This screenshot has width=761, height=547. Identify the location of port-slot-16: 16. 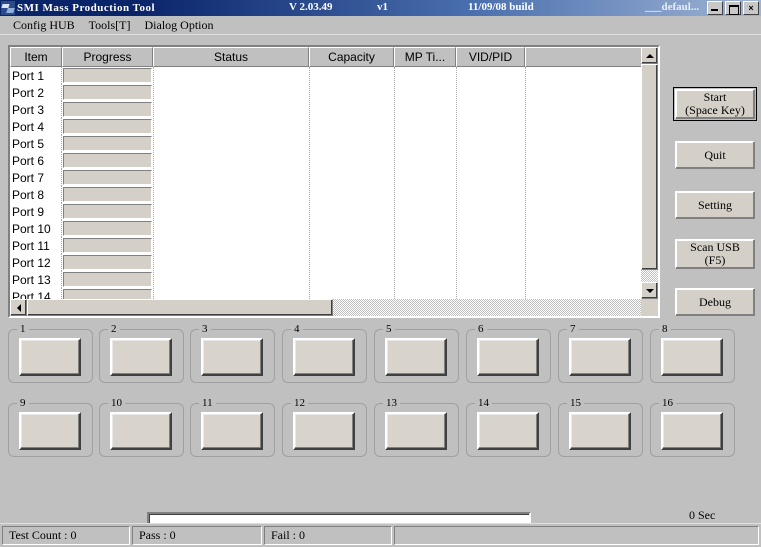
(692, 427).